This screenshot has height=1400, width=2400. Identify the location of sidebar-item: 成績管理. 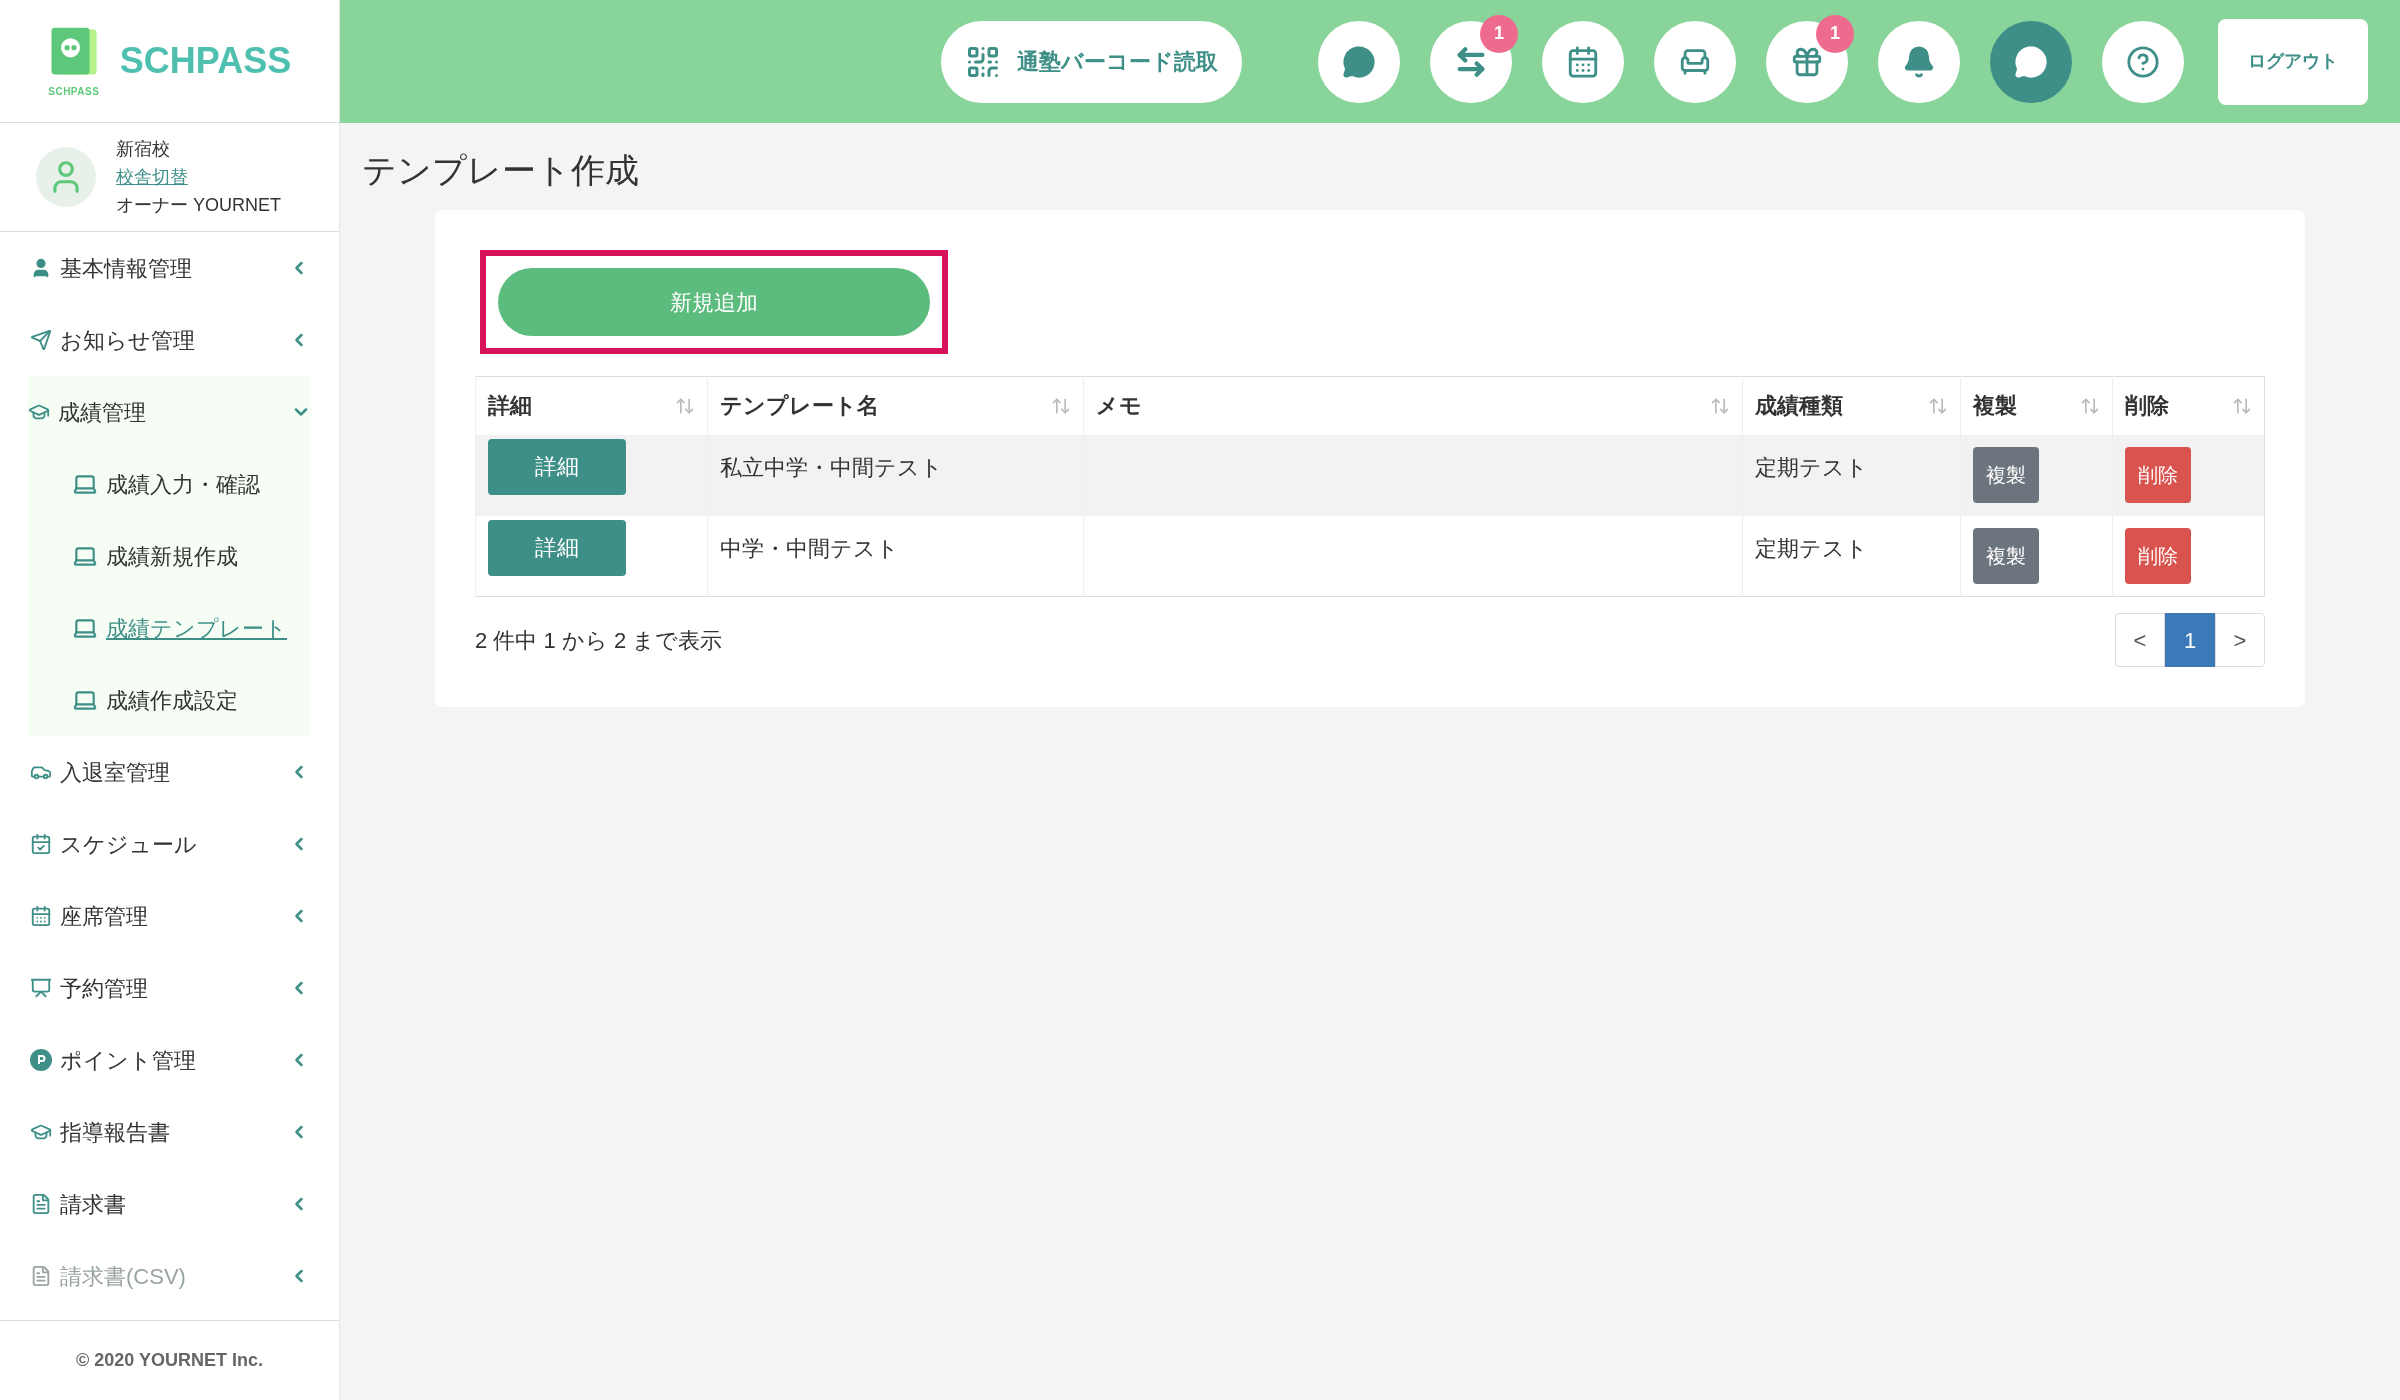
(169, 412).